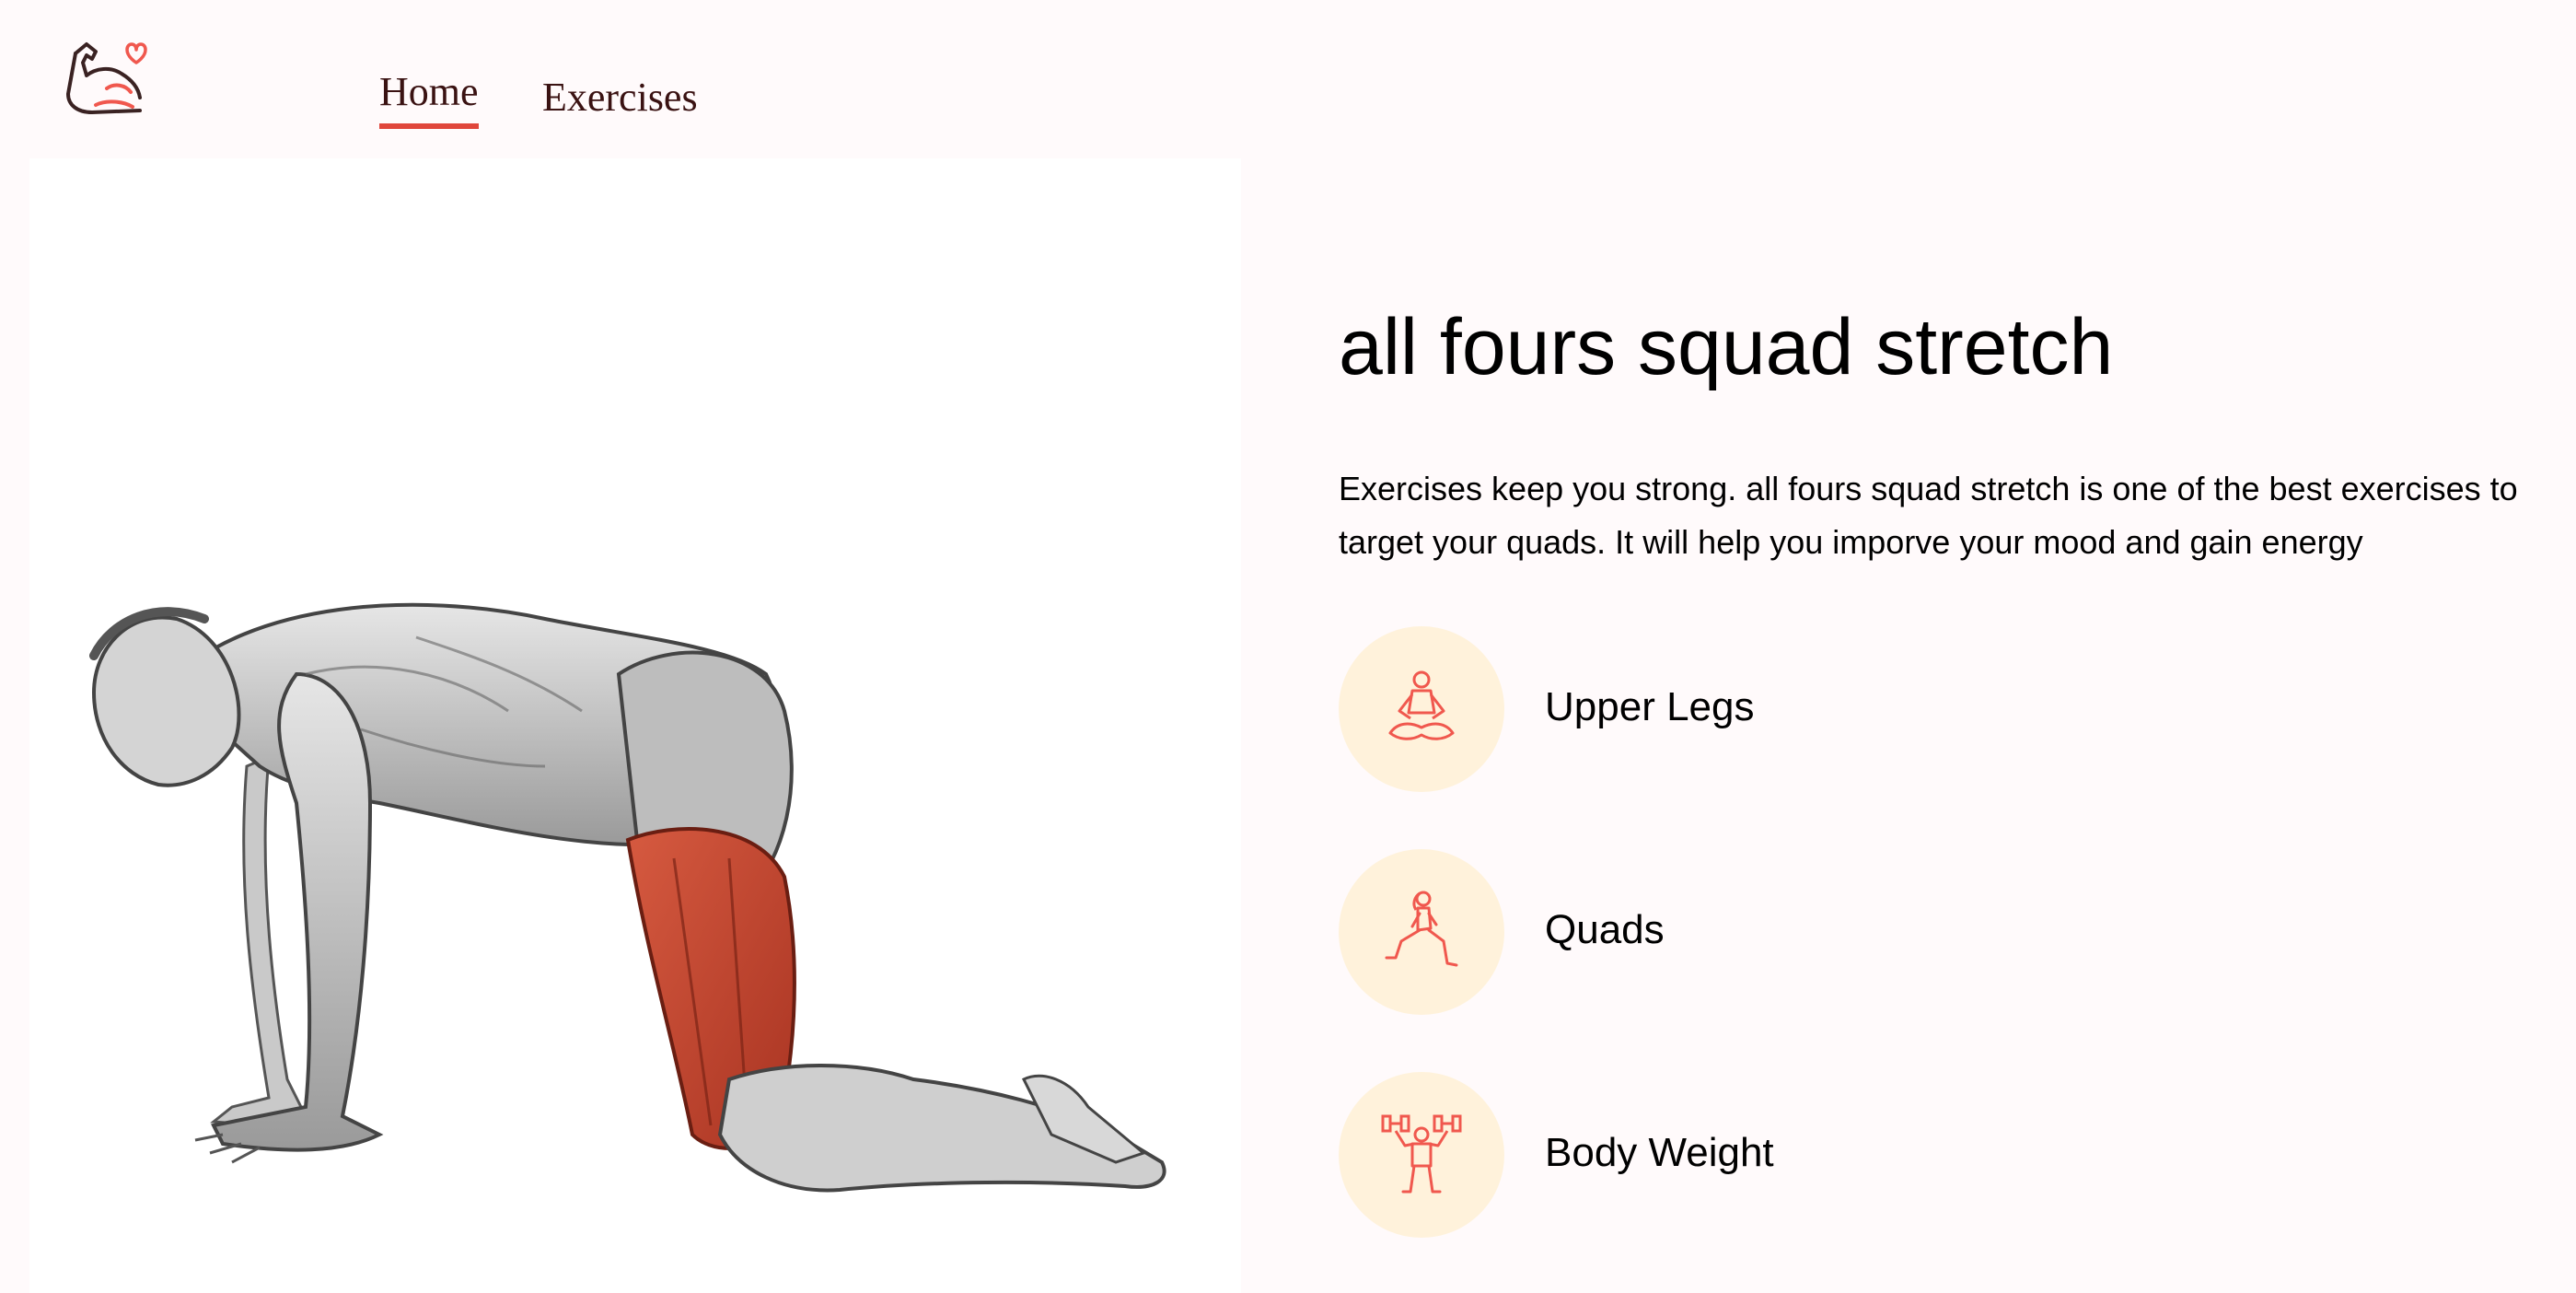 Image resolution: width=2576 pixels, height=1293 pixels. Describe the element at coordinates (1288, 79) in the screenshot. I see `navbar: Home Exercises` at that location.